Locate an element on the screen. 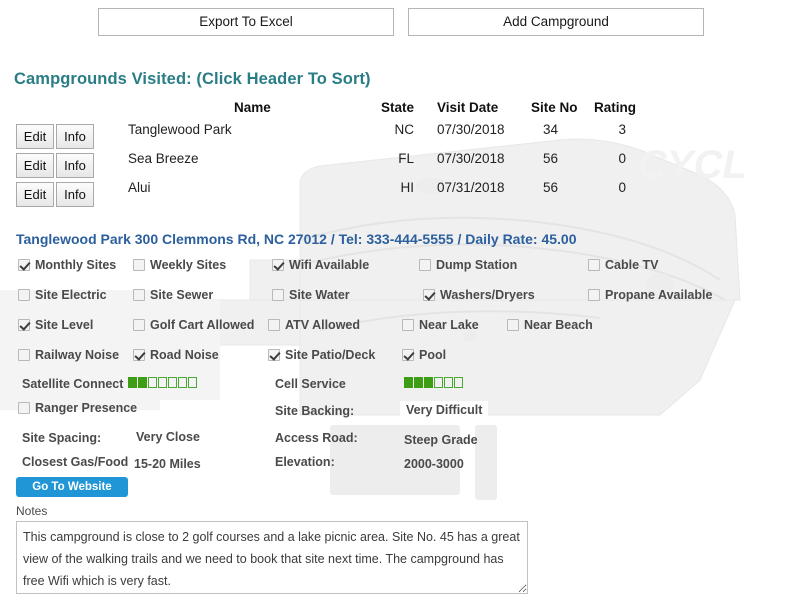 The height and width of the screenshot is (616, 800). satellite-connect-meter is located at coordinates (163, 382).